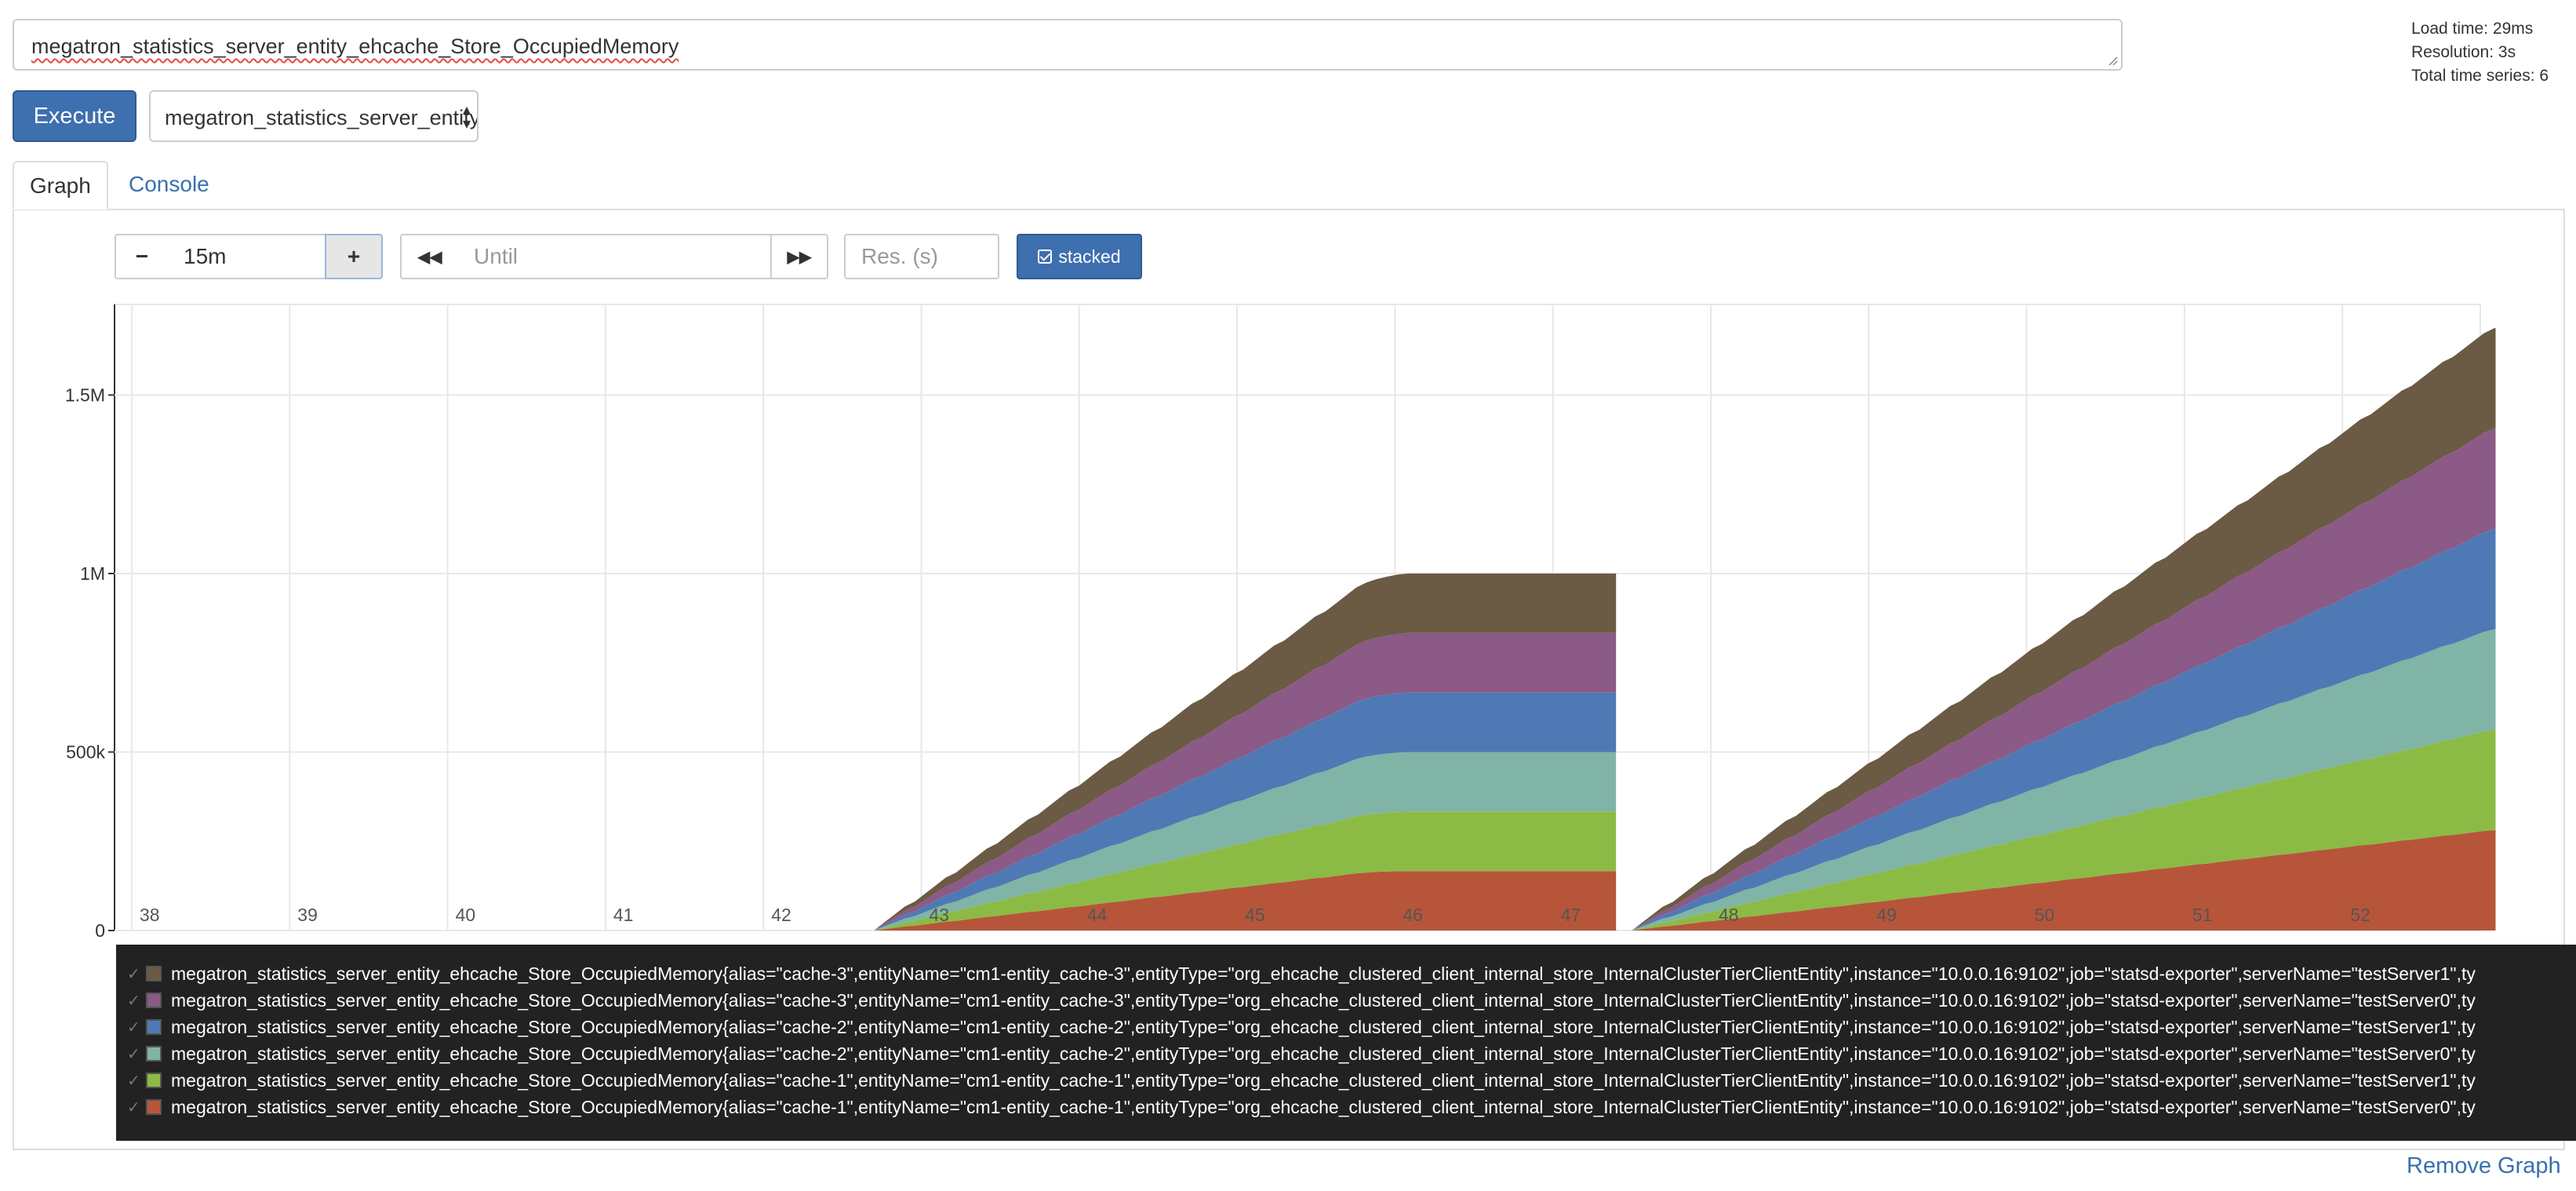  What do you see at coordinates (623, 915) in the screenshot?
I see `x-tick-label: 41` at bounding box center [623, 915].